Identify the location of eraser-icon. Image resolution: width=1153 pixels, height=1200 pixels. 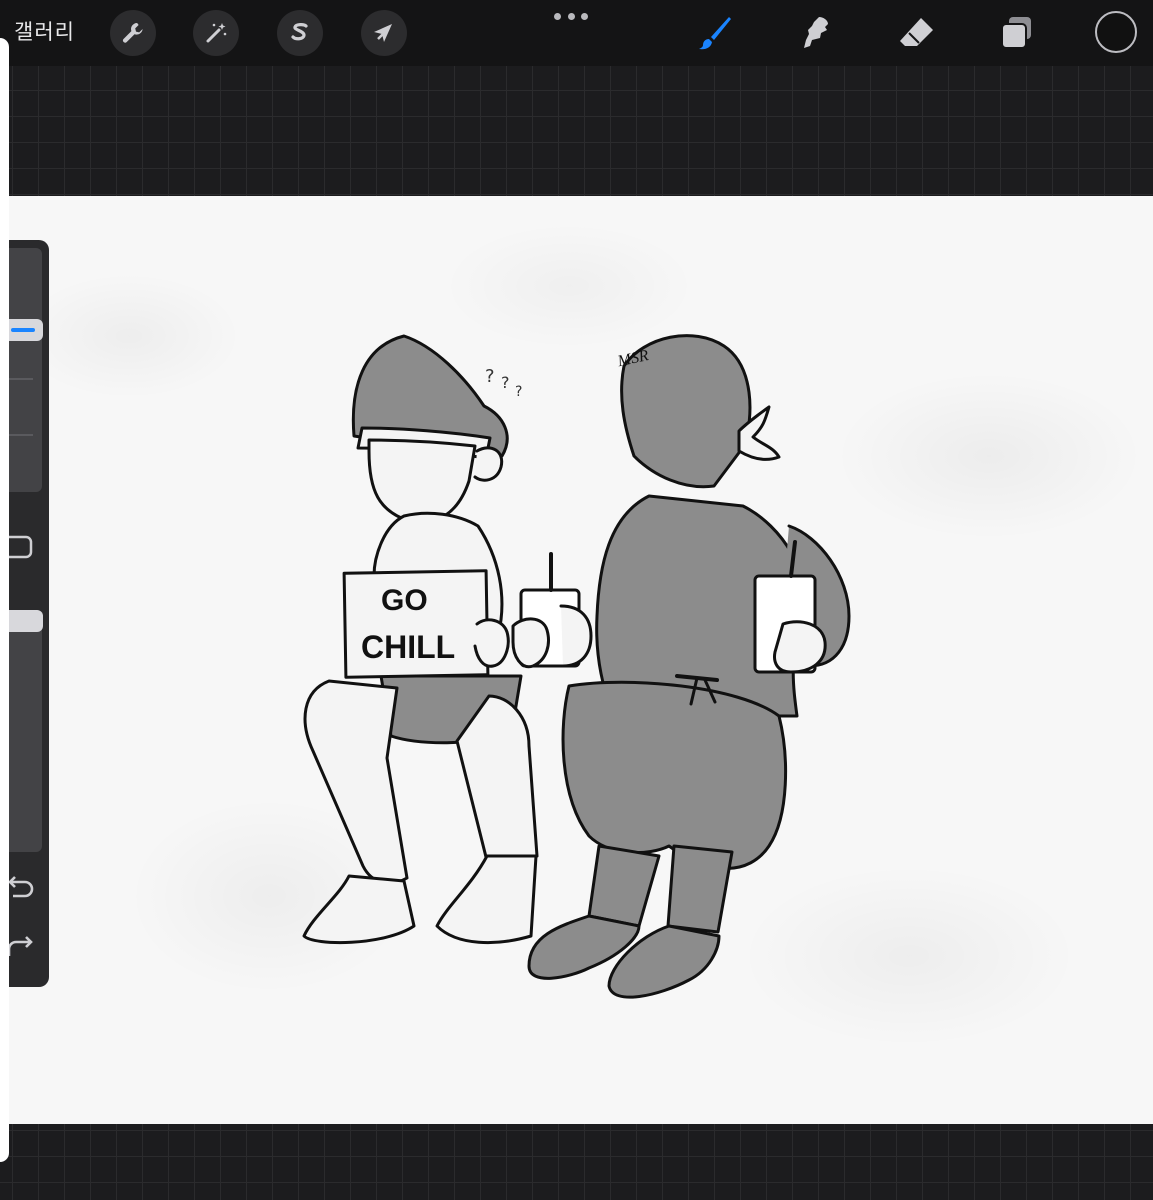
(916, 32).